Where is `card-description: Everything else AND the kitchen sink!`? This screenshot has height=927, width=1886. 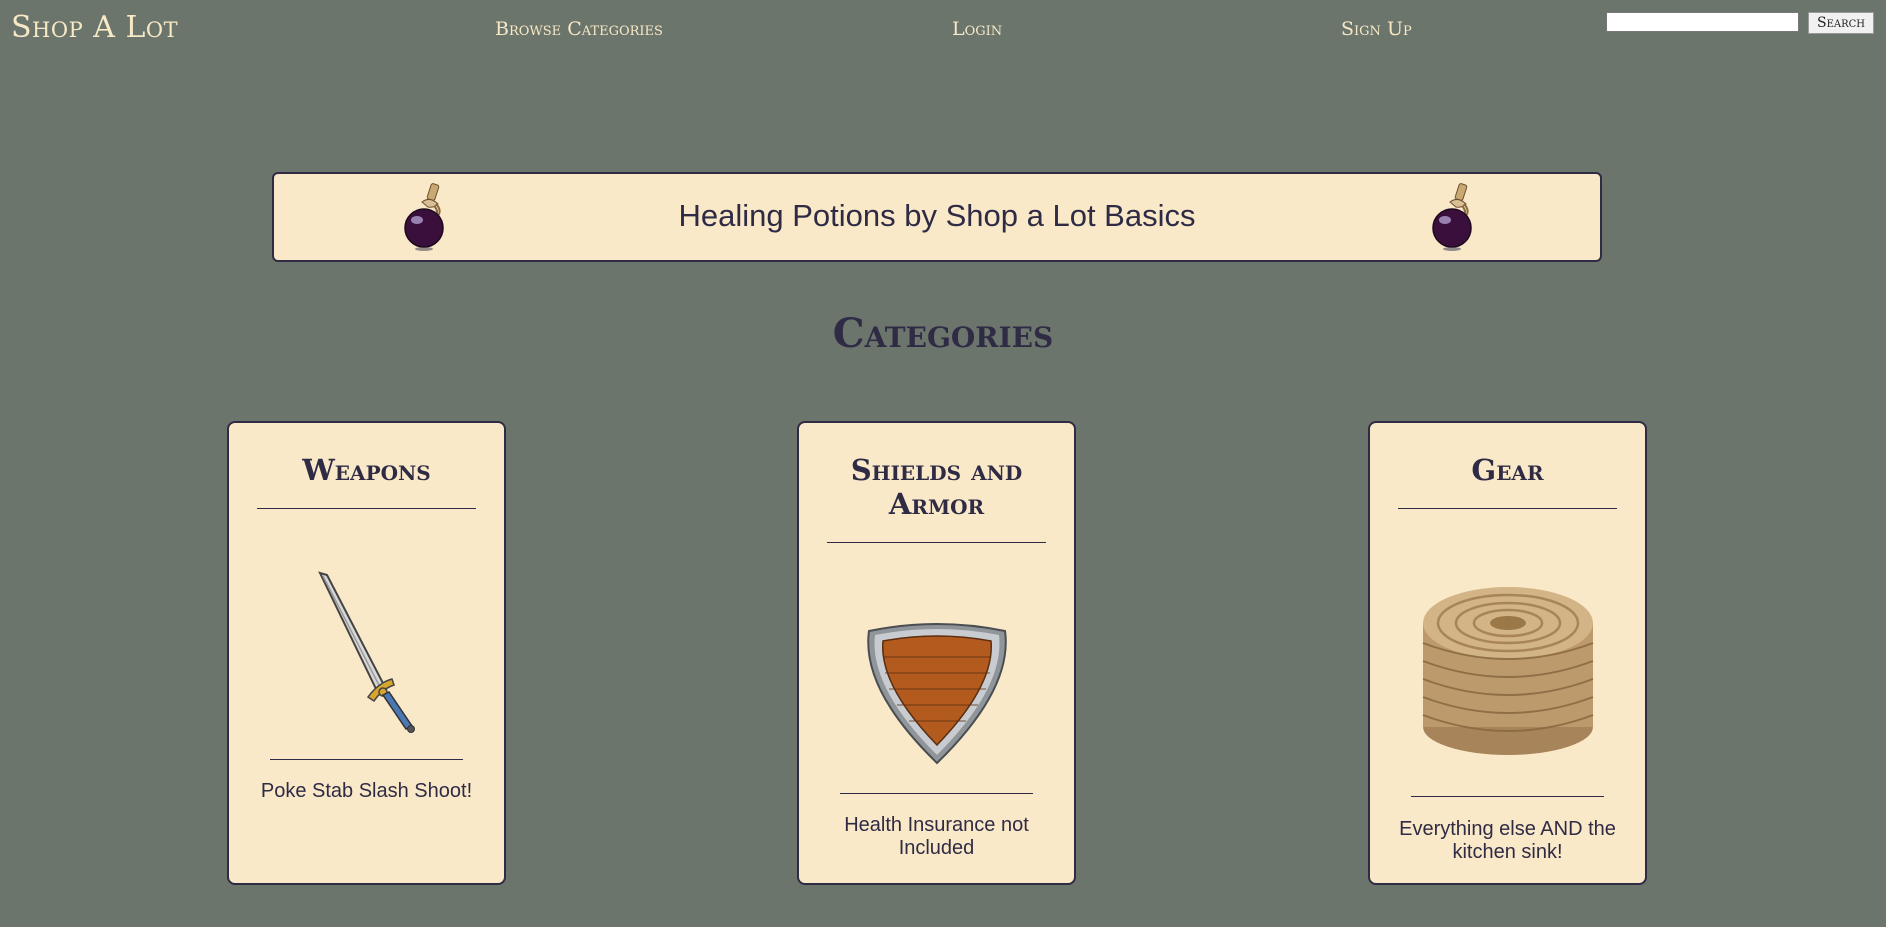 card-description: Everything else AND the kitchen sink! is located at coordinates (1507, 840).